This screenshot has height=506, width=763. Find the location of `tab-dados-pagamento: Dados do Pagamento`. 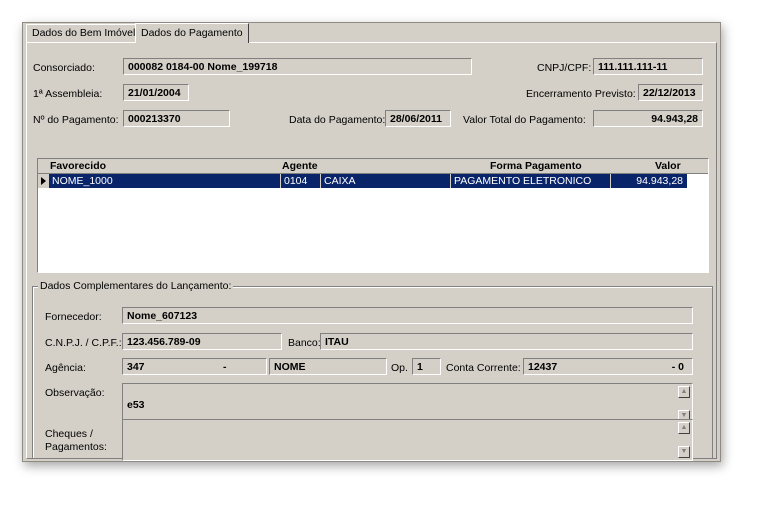

tab-dados-pagamento: Dados do Pagamento is located at coordinates (192, 33).